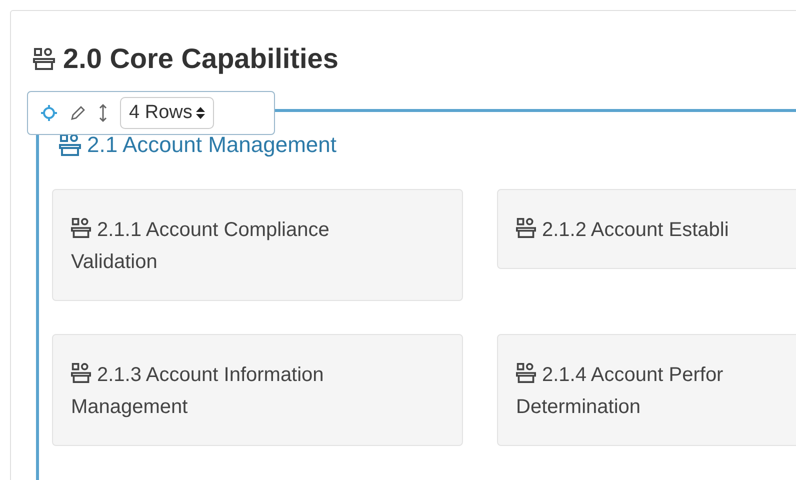 This screenshot has width=796, height=480. I want to click on capability-card: 2.1.2 Account Establi, so click(646, 229).